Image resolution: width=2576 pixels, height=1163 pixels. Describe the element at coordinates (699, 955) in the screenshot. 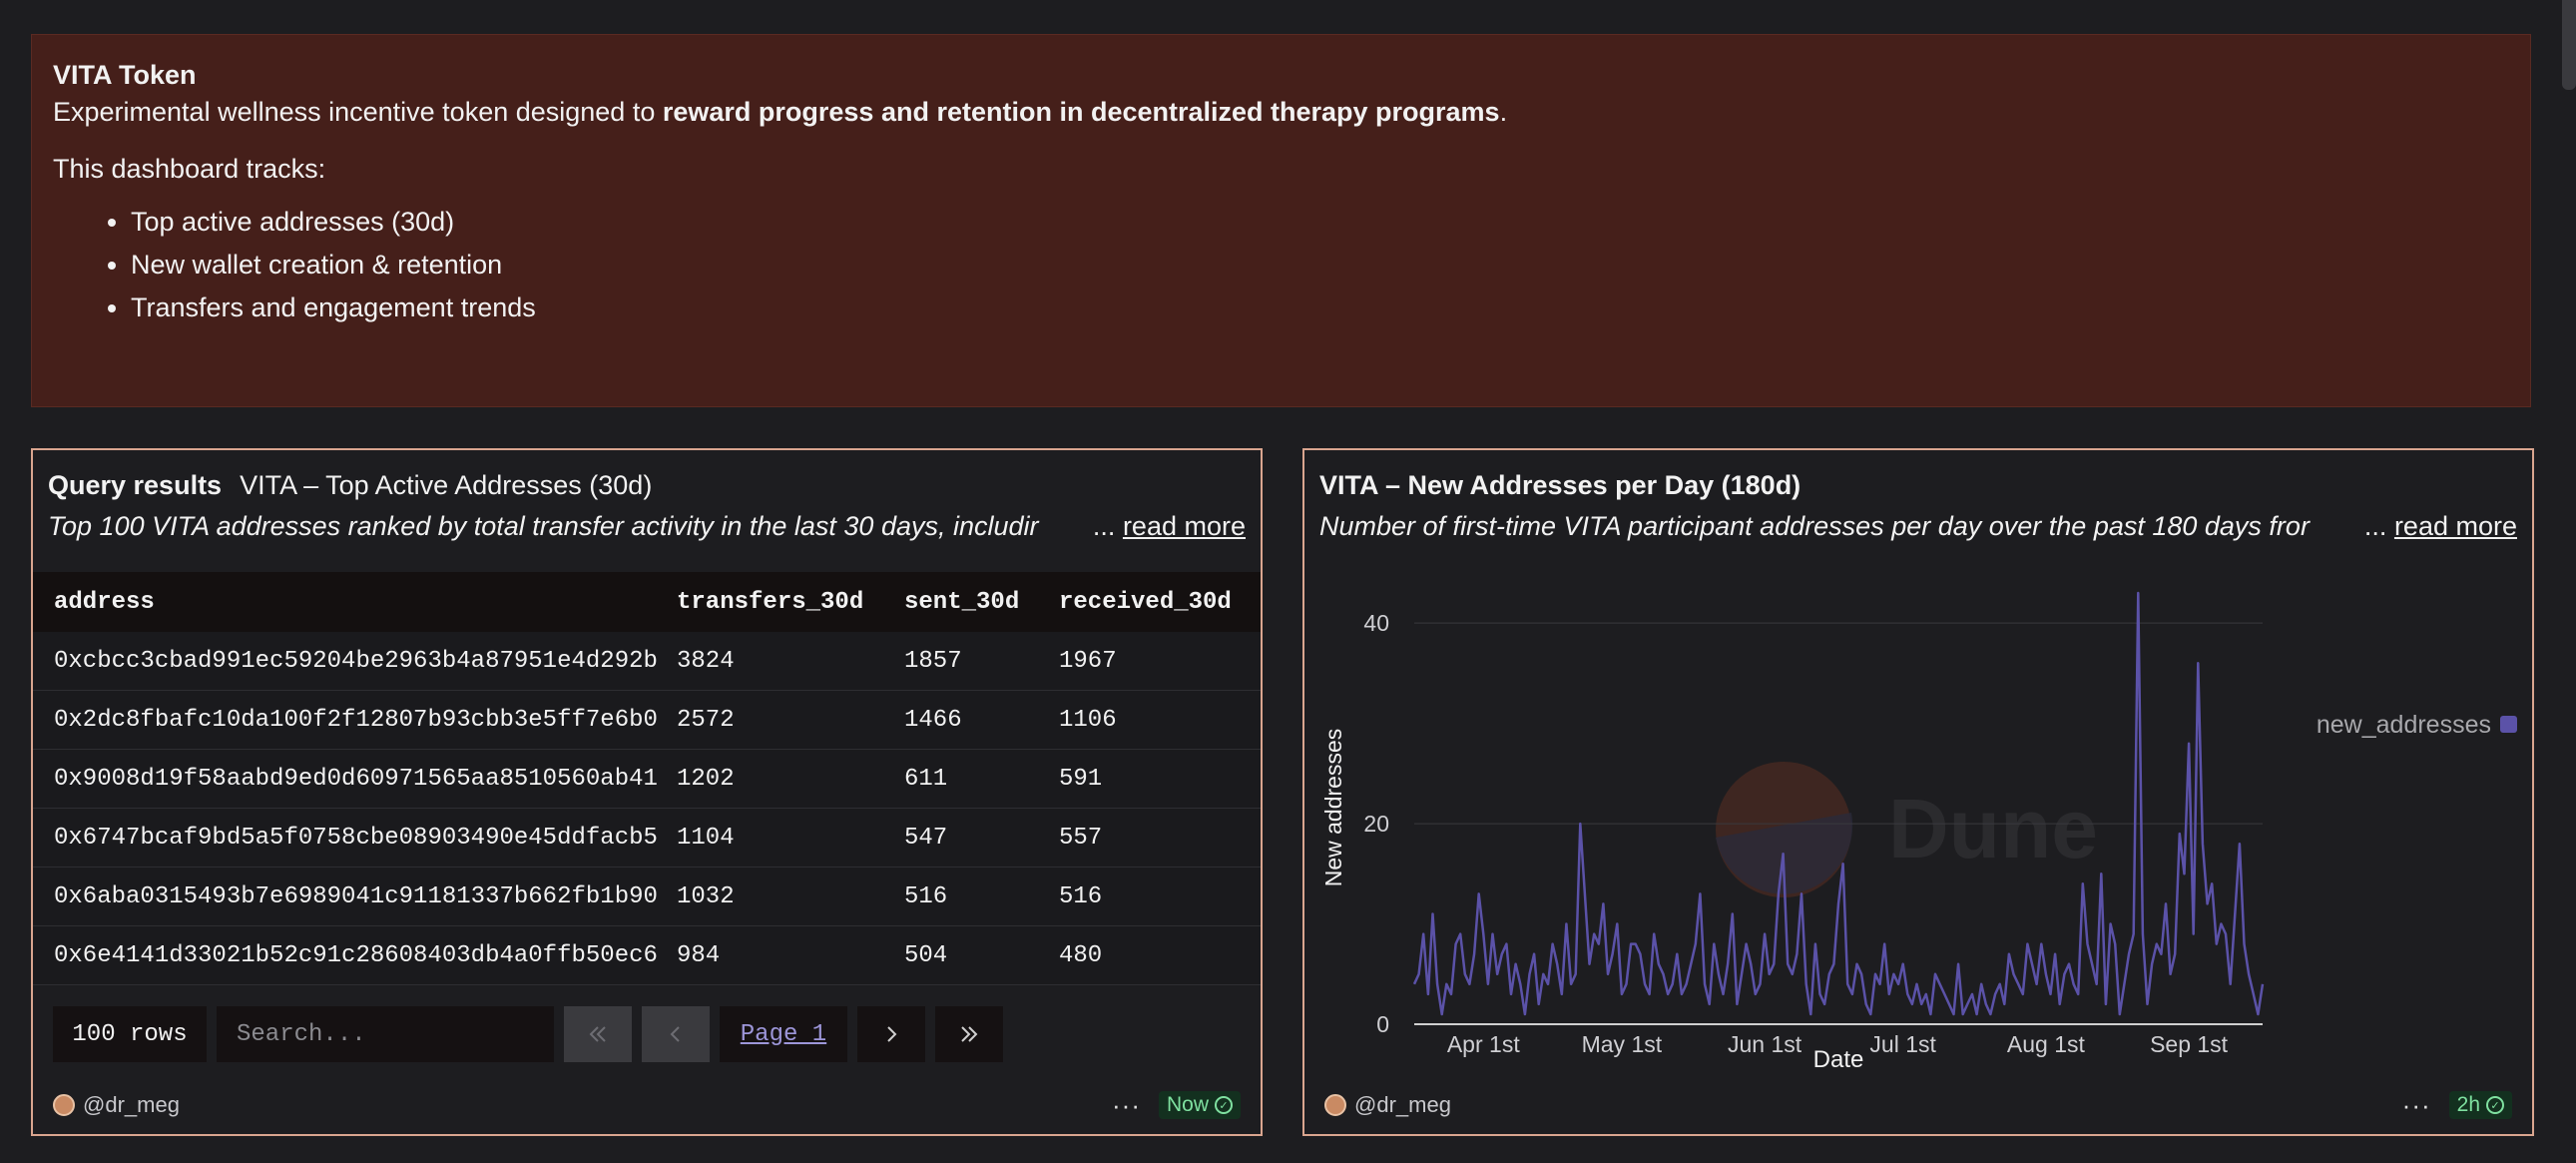

I see `table-cell: 984` at that location.